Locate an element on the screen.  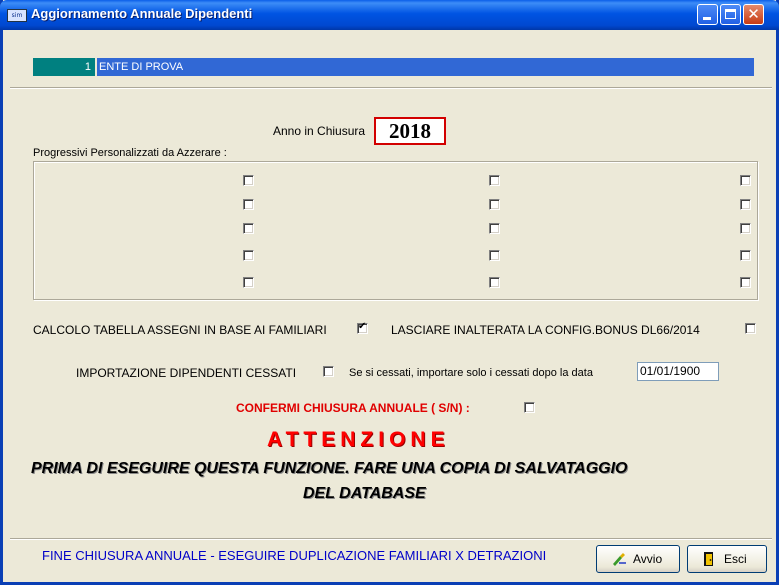
maximize-button is located at coordinates (730, 14).